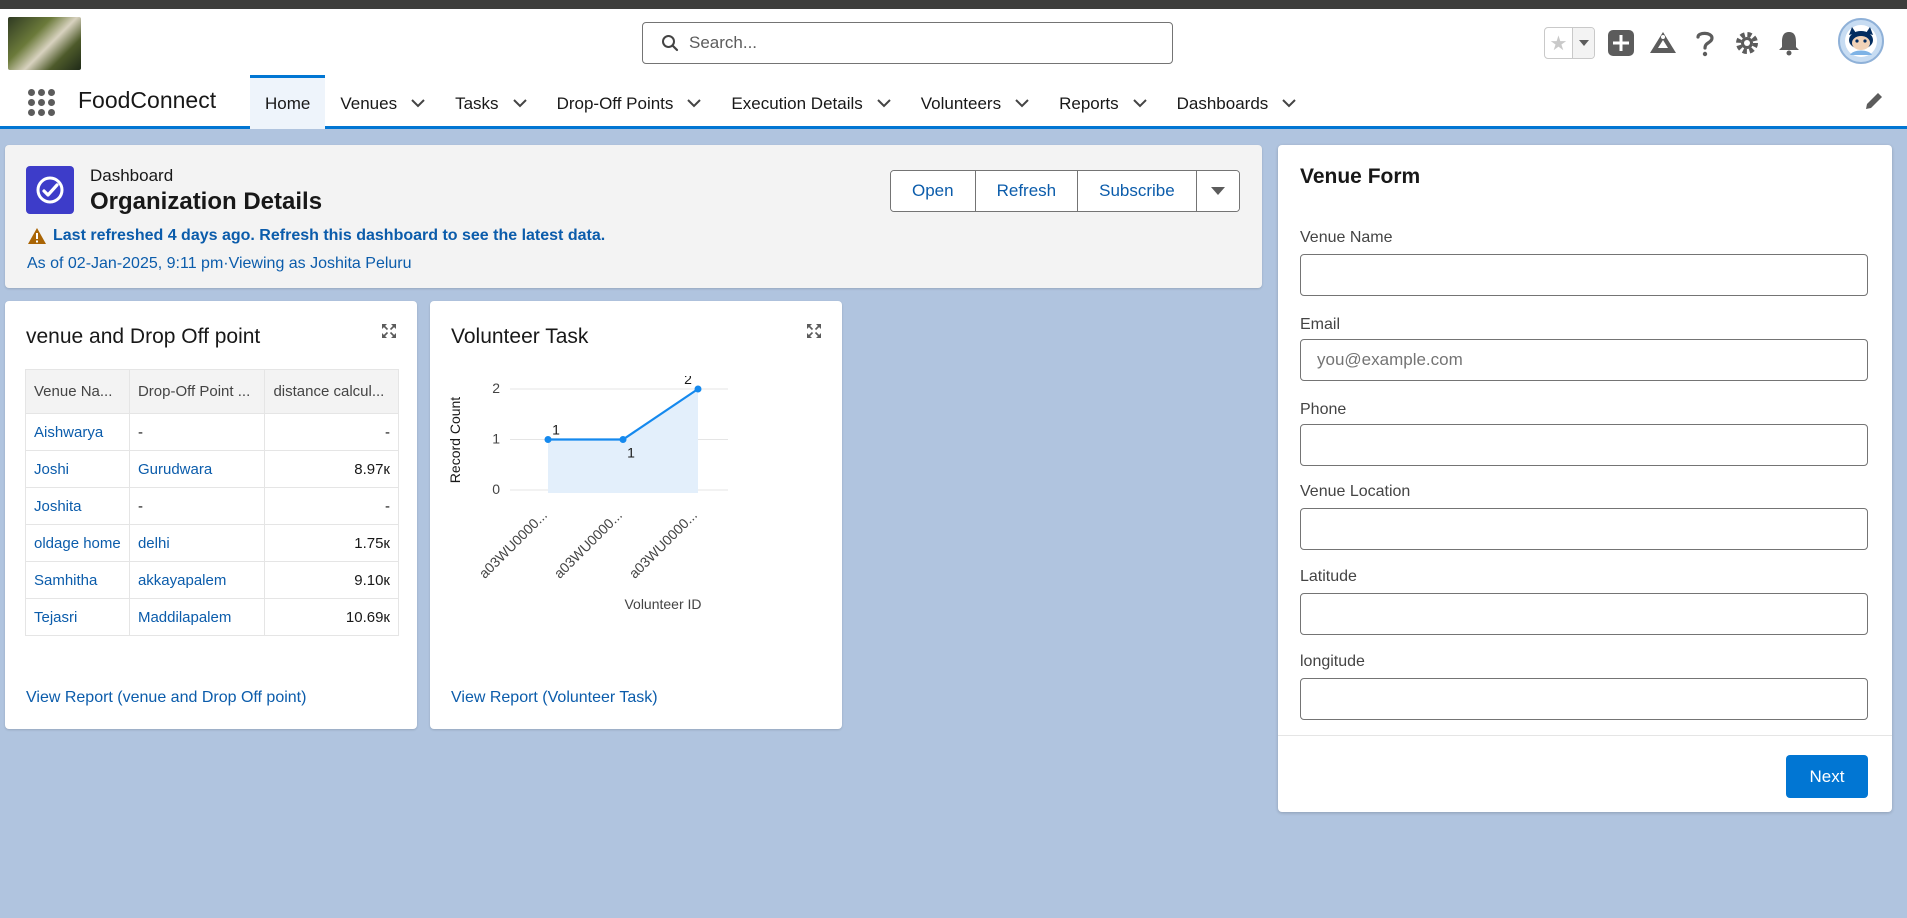 This screenshot has width=1907, height=918. What do you see at coordinates (455, 440) in the screenshot?
I see `y-axis-title: Record Count` at bounding box center [455, 440].